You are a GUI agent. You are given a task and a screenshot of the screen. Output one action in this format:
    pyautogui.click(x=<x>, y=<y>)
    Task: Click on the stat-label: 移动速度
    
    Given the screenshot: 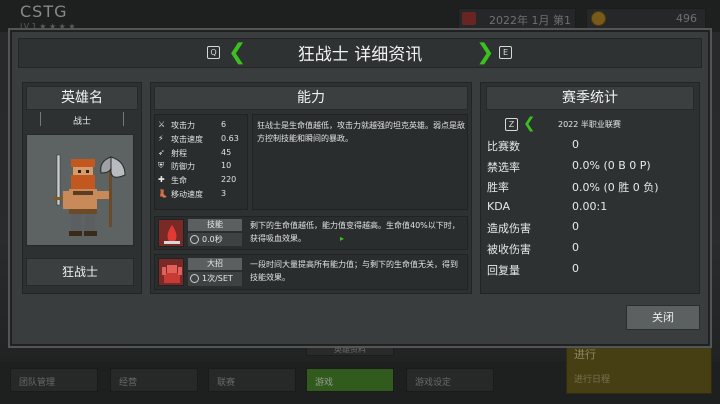 What is the action you would take?
    pyautogui.click(x=187, y=194)
    